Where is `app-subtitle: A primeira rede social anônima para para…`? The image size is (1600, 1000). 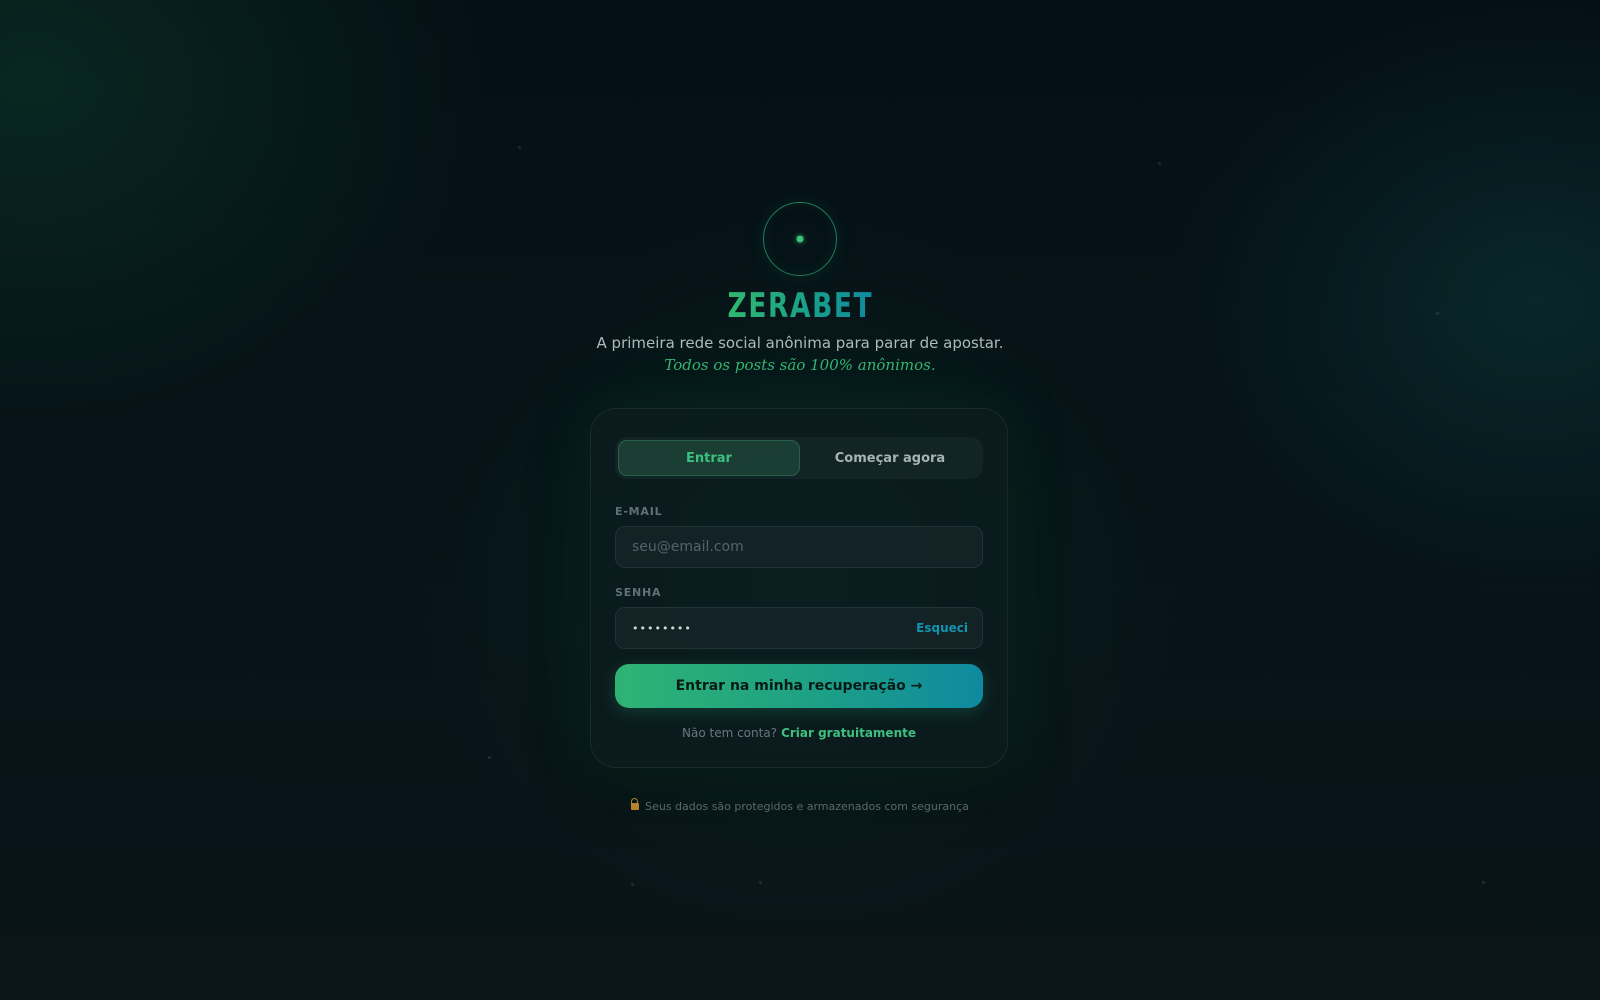 app-subtitle: A primeira rede social anônima para para… is located at coordinates (800, 343).